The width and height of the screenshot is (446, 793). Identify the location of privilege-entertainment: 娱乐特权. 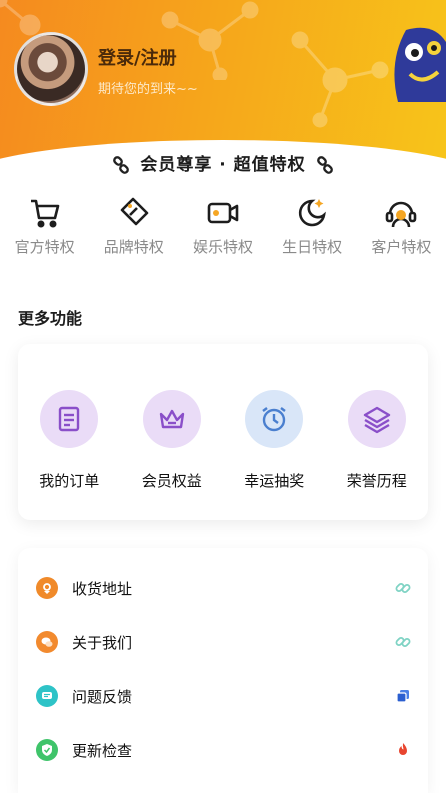
(222, 231).